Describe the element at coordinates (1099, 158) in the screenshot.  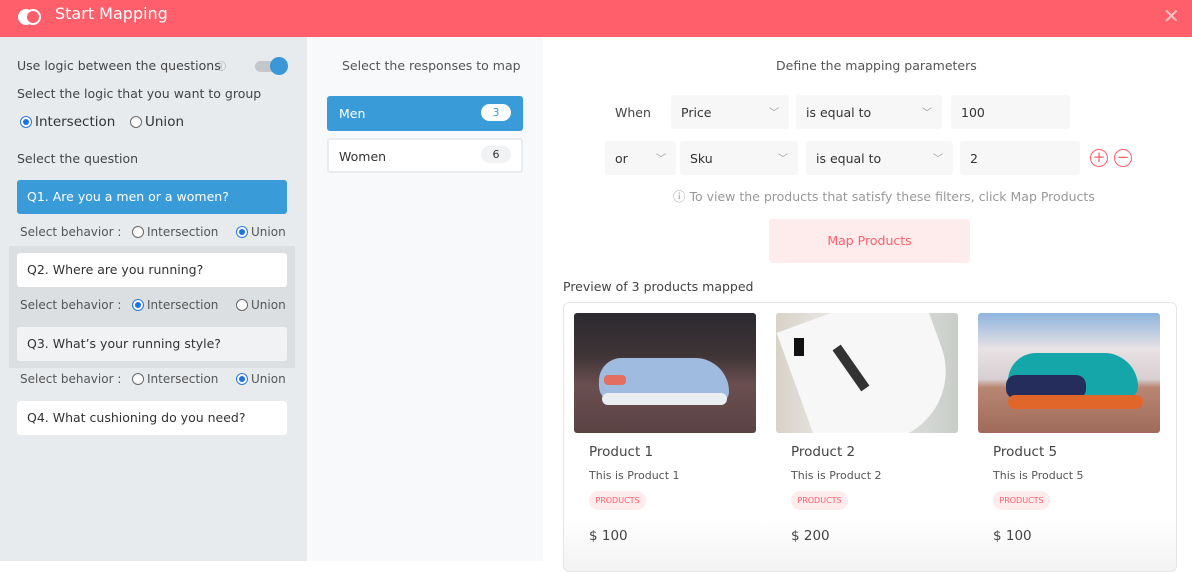
I see `add-row-plus-icon: +` at that location.